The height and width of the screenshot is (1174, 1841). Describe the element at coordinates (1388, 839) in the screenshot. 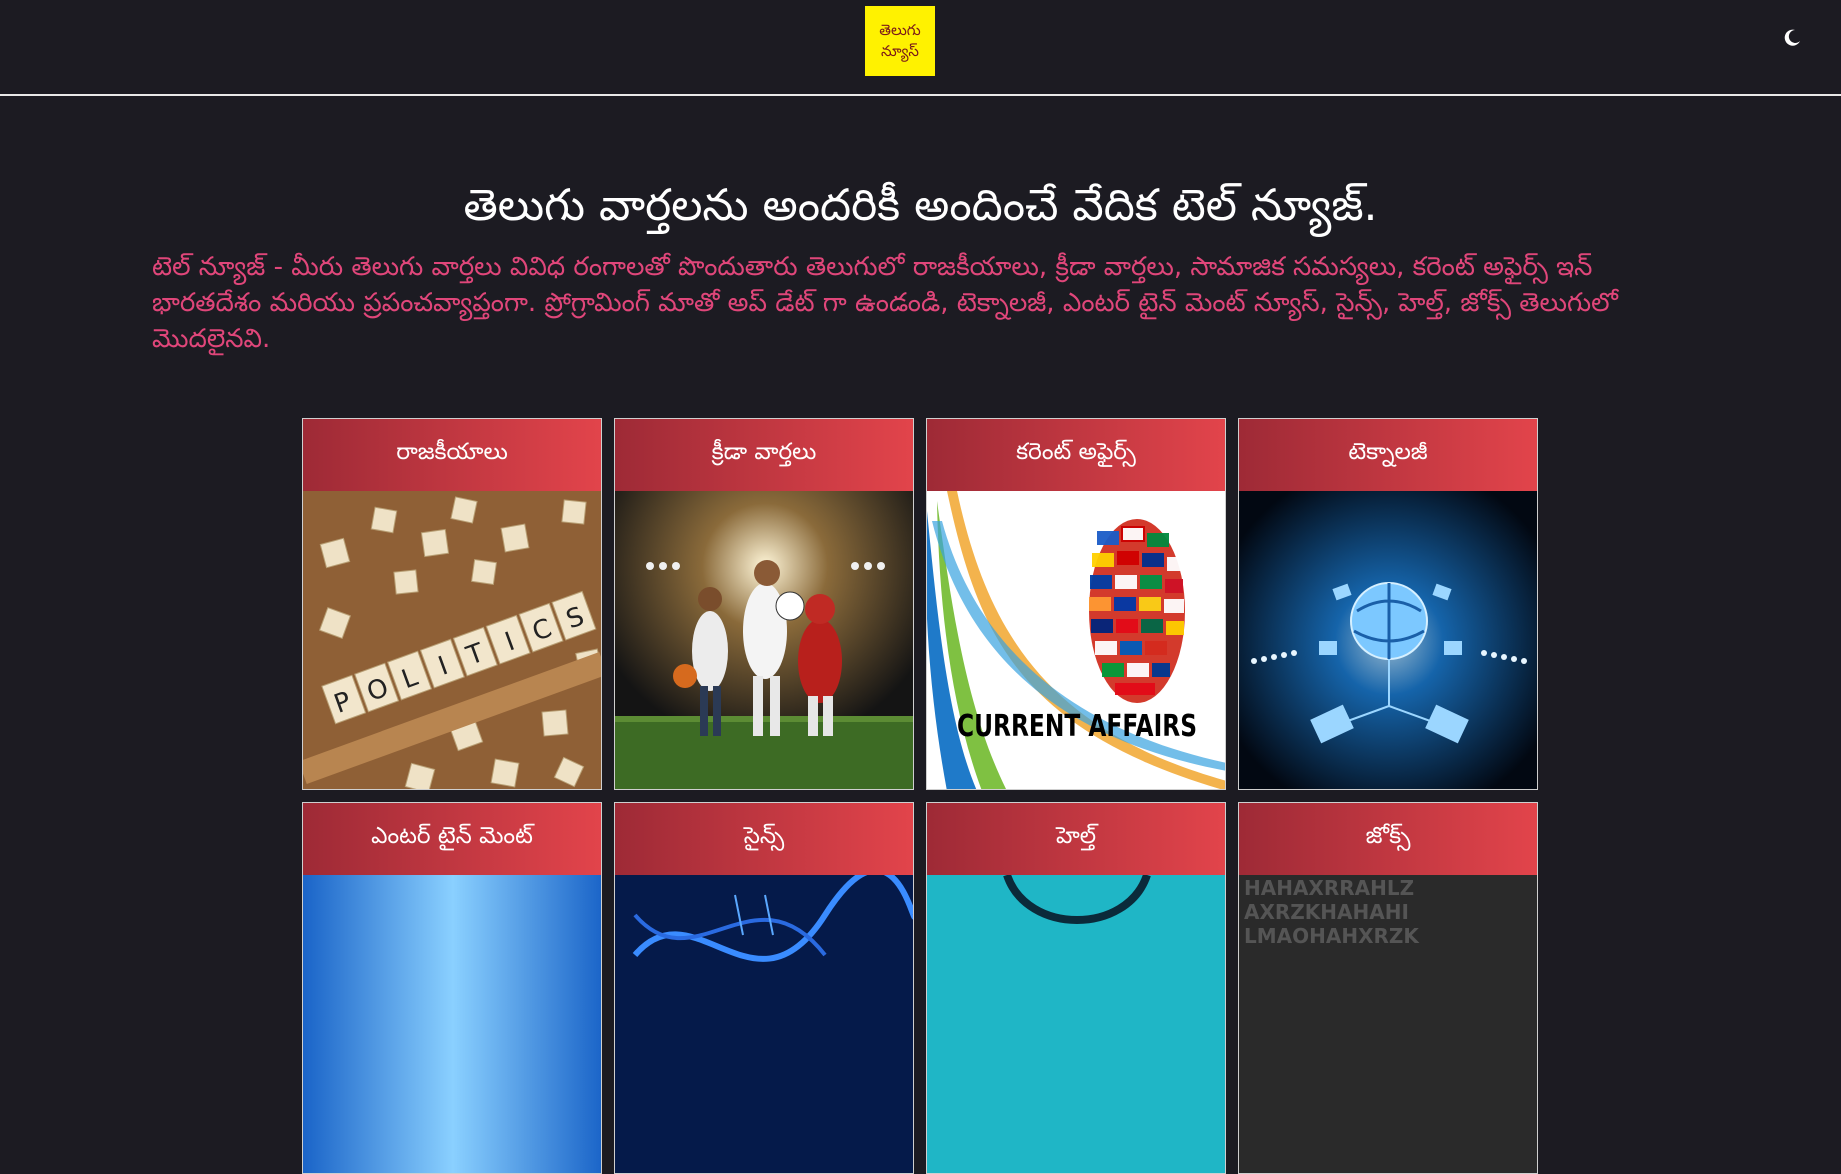

I see `category-title: జోక్స్` at that location.